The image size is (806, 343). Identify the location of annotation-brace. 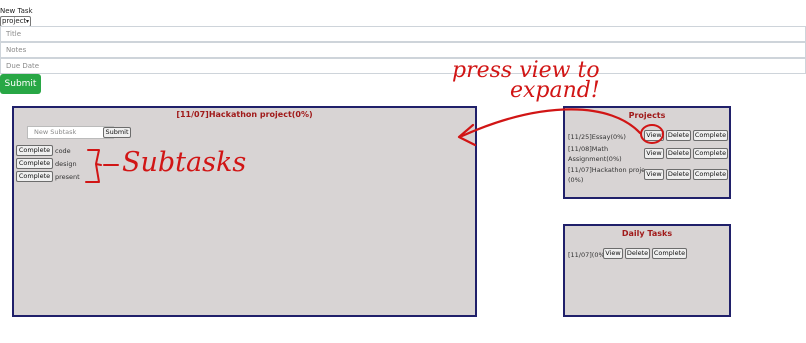
(93, 166).